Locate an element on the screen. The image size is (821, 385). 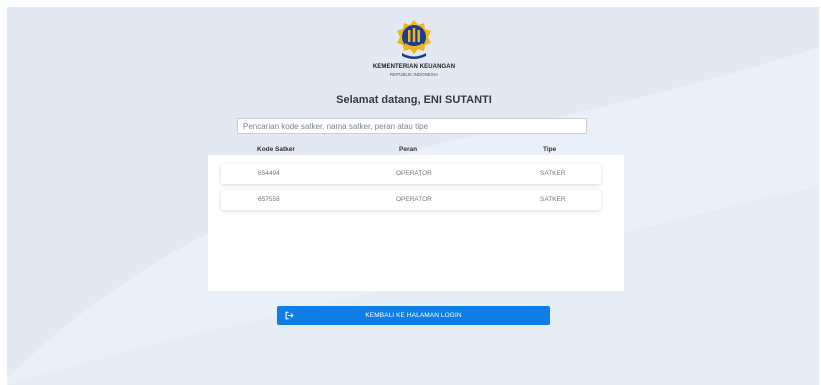
back-to-login-button: KEMBALI KE HALAMAN LOGIN is located at coordinates (413, 315).